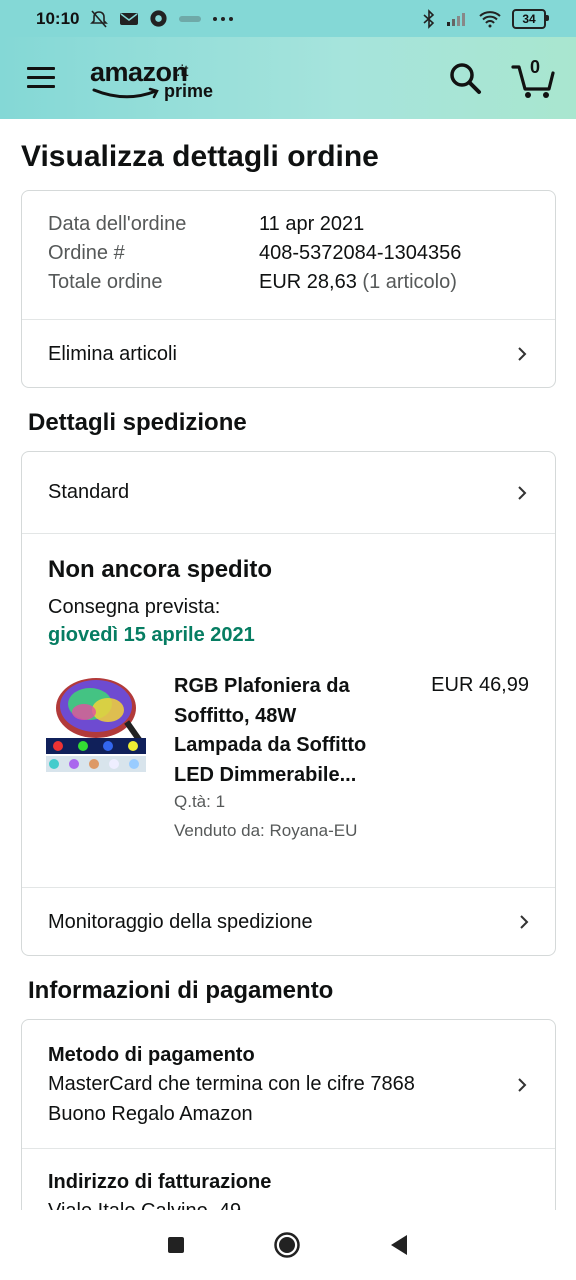  Describe the element at coordinates (200, 156) in the screenshot. I see `page-title: Visualizza dettagli ordine` at that location.